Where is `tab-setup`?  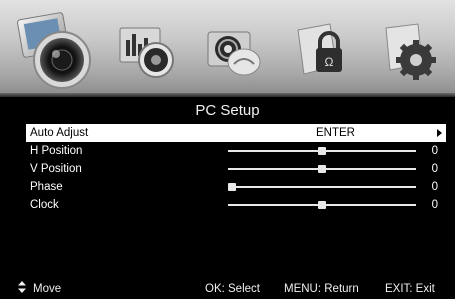 tab-setup is located at coordinates (412, 51).